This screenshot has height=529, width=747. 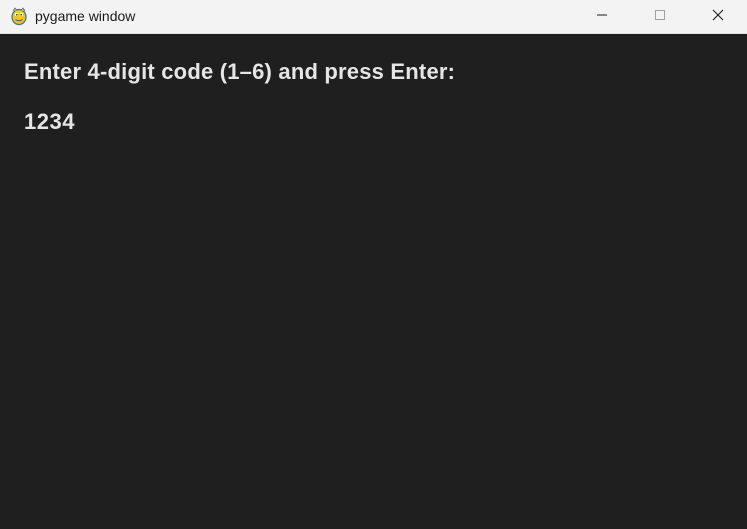 I want to click on pygame-snake-icon, so click(x=19, y=16).